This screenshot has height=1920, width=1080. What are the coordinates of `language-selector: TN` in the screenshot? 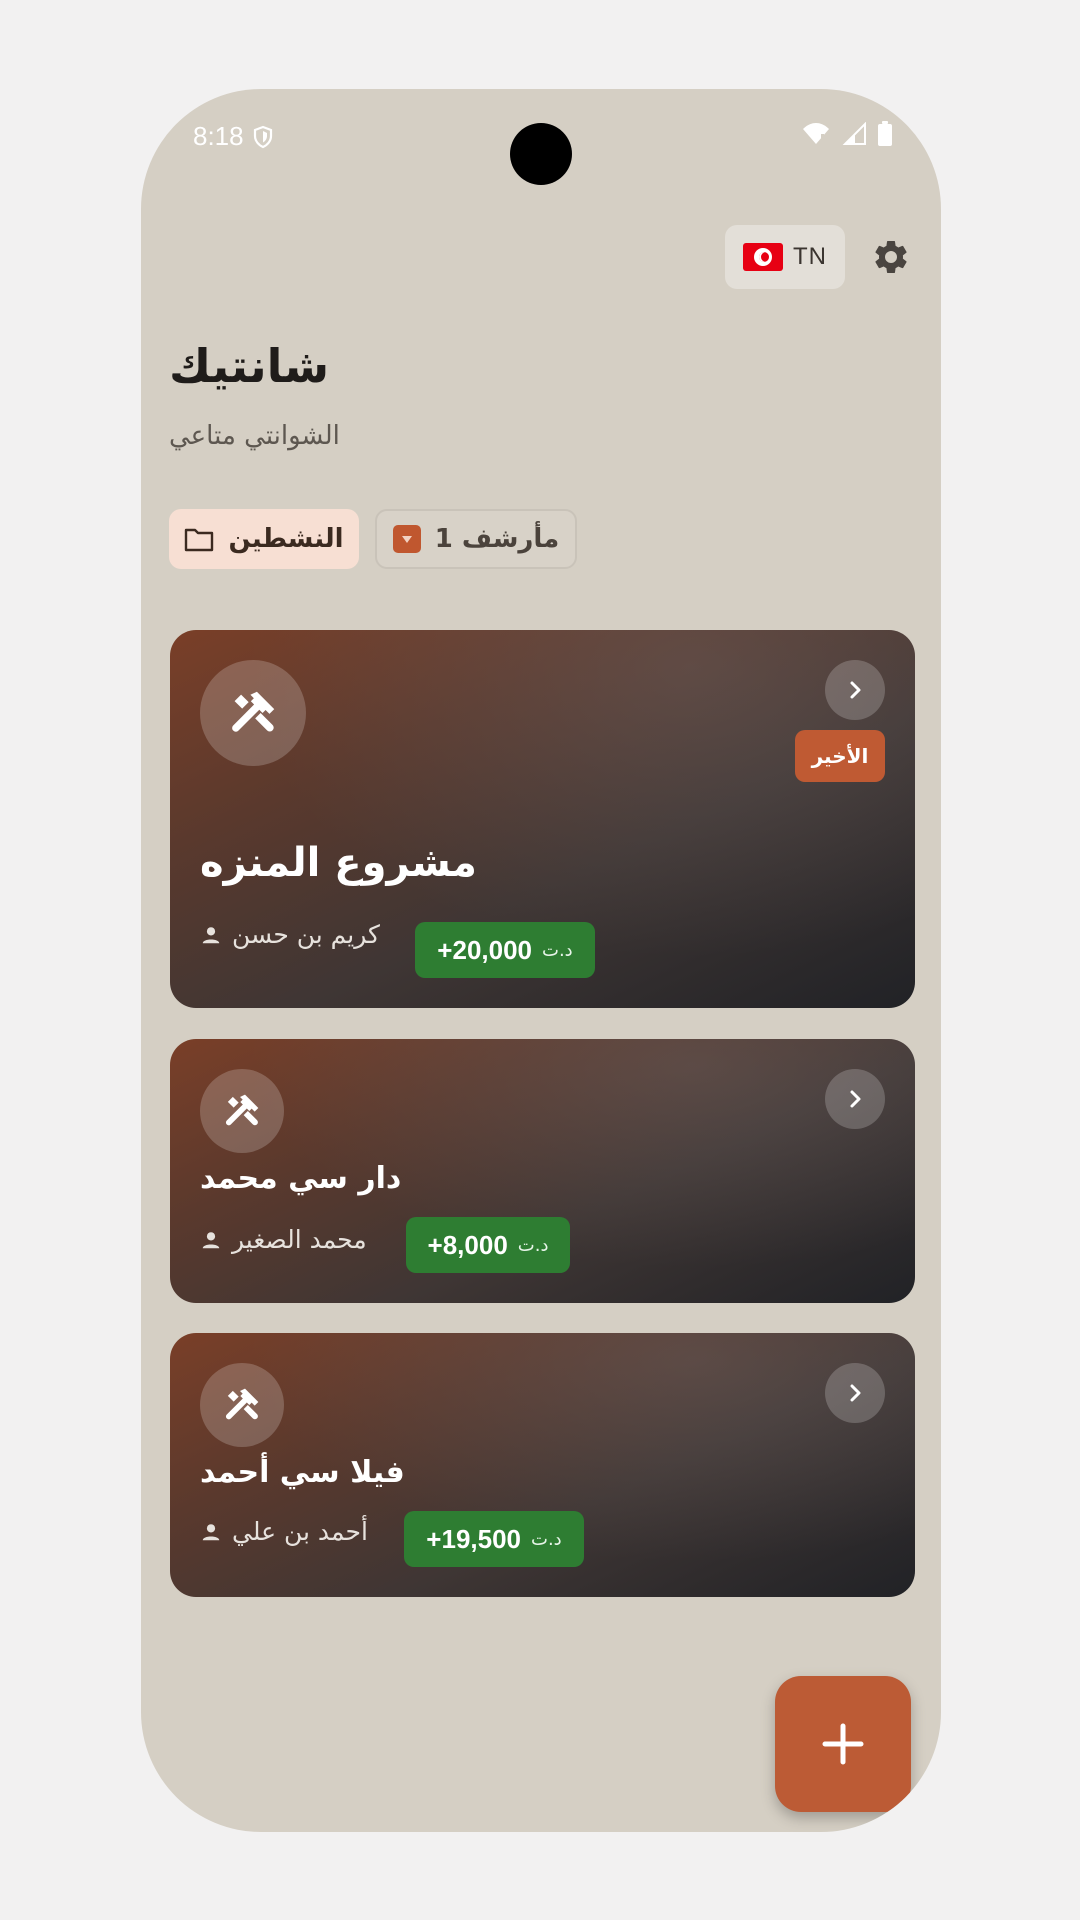 It's located at (785, 257).